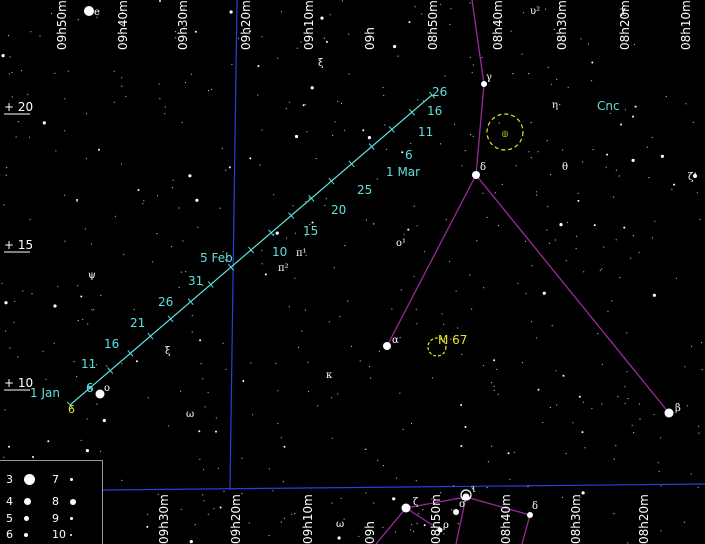 The image size is (705, 544). What do you see at coordinates (62, 518) in the screenshot?
I see `legend-item-9: 9` at bounding box center [62, 518].